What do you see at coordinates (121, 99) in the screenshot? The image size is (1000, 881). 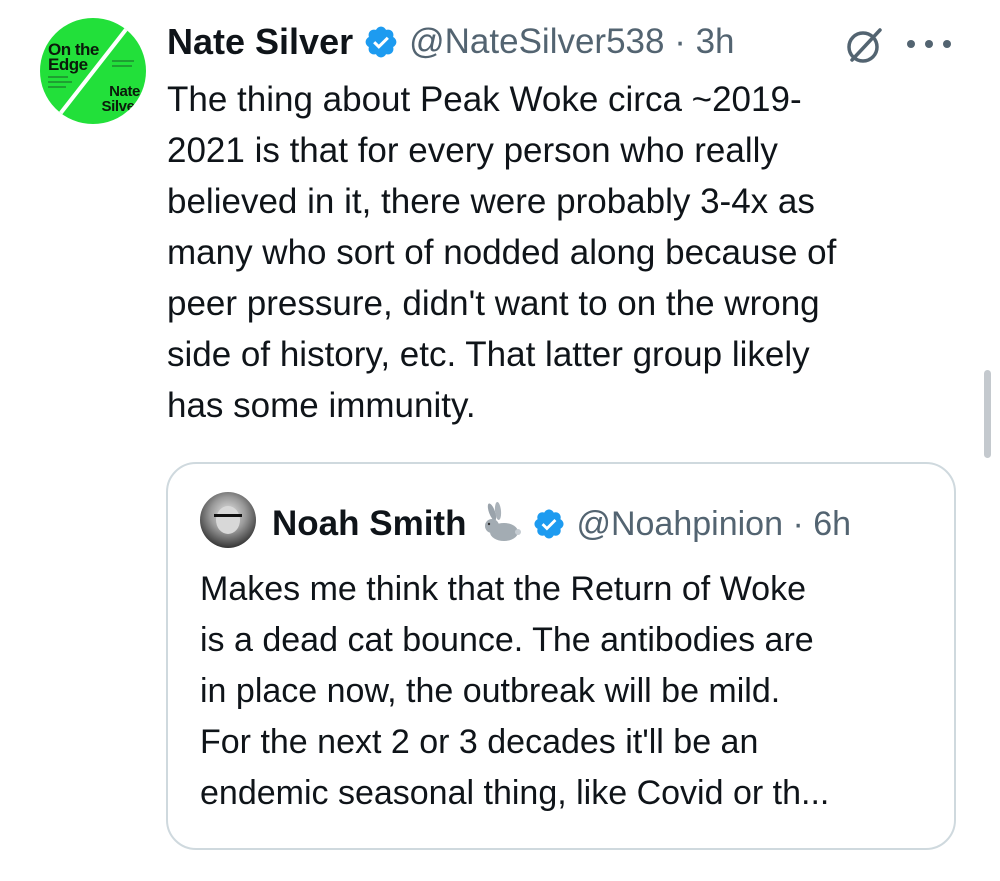 I see `avatar-book-author: Nate Silver` at bounding box center [121, 99].